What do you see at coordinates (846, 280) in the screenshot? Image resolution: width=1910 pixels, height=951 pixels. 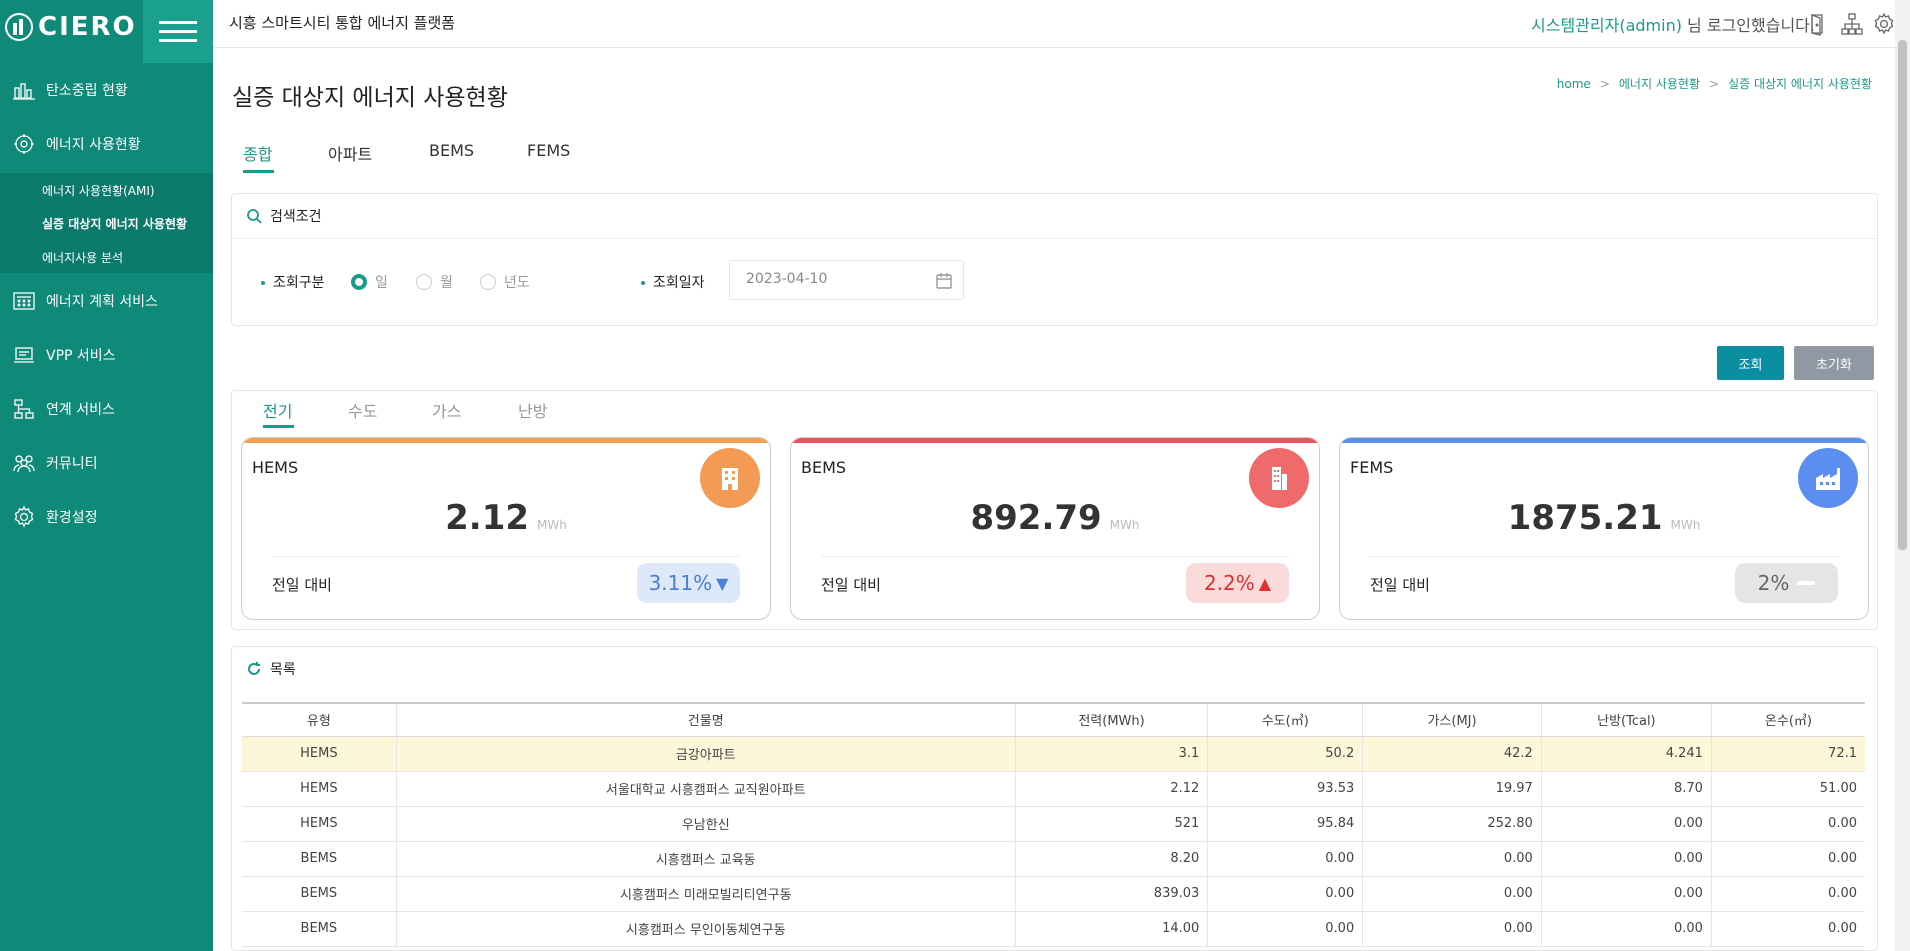 I see `date-input: 2023-04-10` at bounding box center [846, 280].